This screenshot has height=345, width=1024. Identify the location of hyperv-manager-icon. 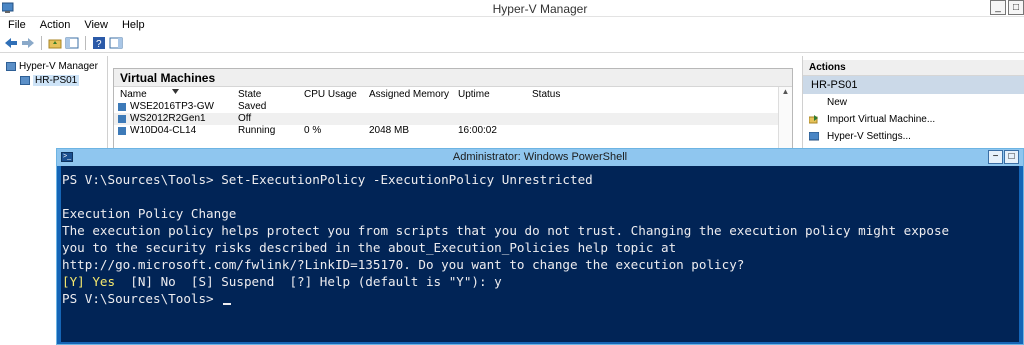
(11, 66).